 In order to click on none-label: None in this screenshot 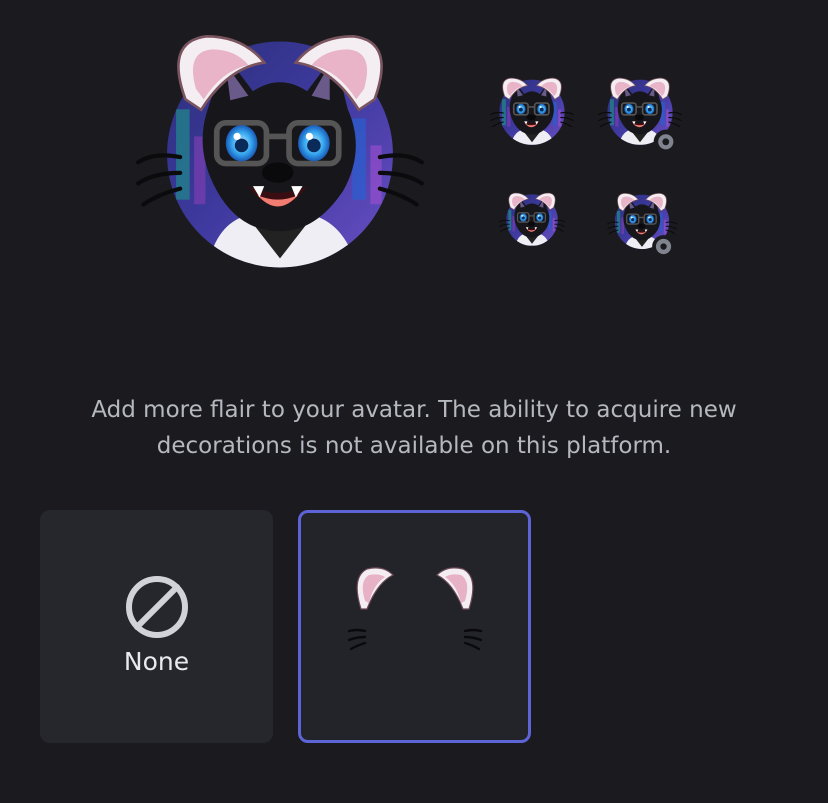, I will do `click(156, 661)`.